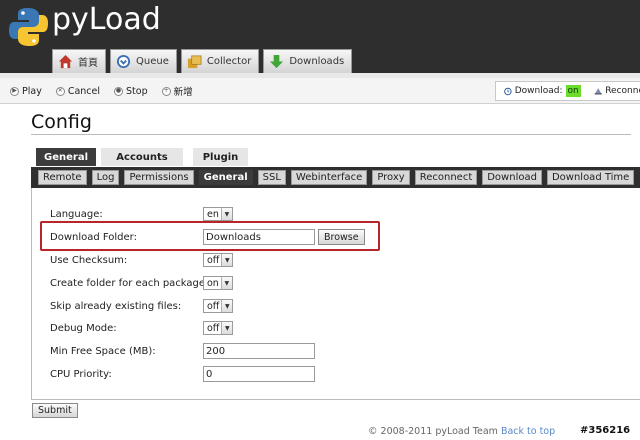 This screenshot has width=640, height=440. What do you see at coordinates (330, 351) in the screenshot?
I see `setting-min-free-space: Min Free Space (MB): 200` at bounding box center [330, 351].